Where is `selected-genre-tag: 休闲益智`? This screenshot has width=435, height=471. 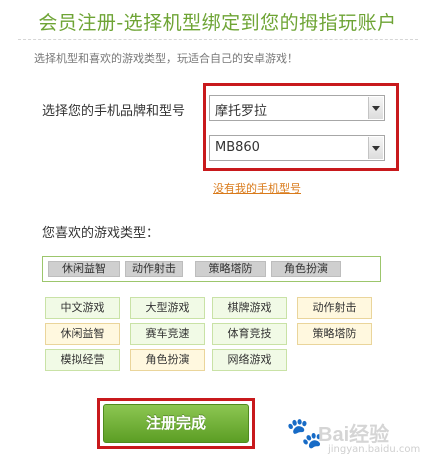
selected-genre-tag: 休闲益智 is located at coordinates (84, 269).